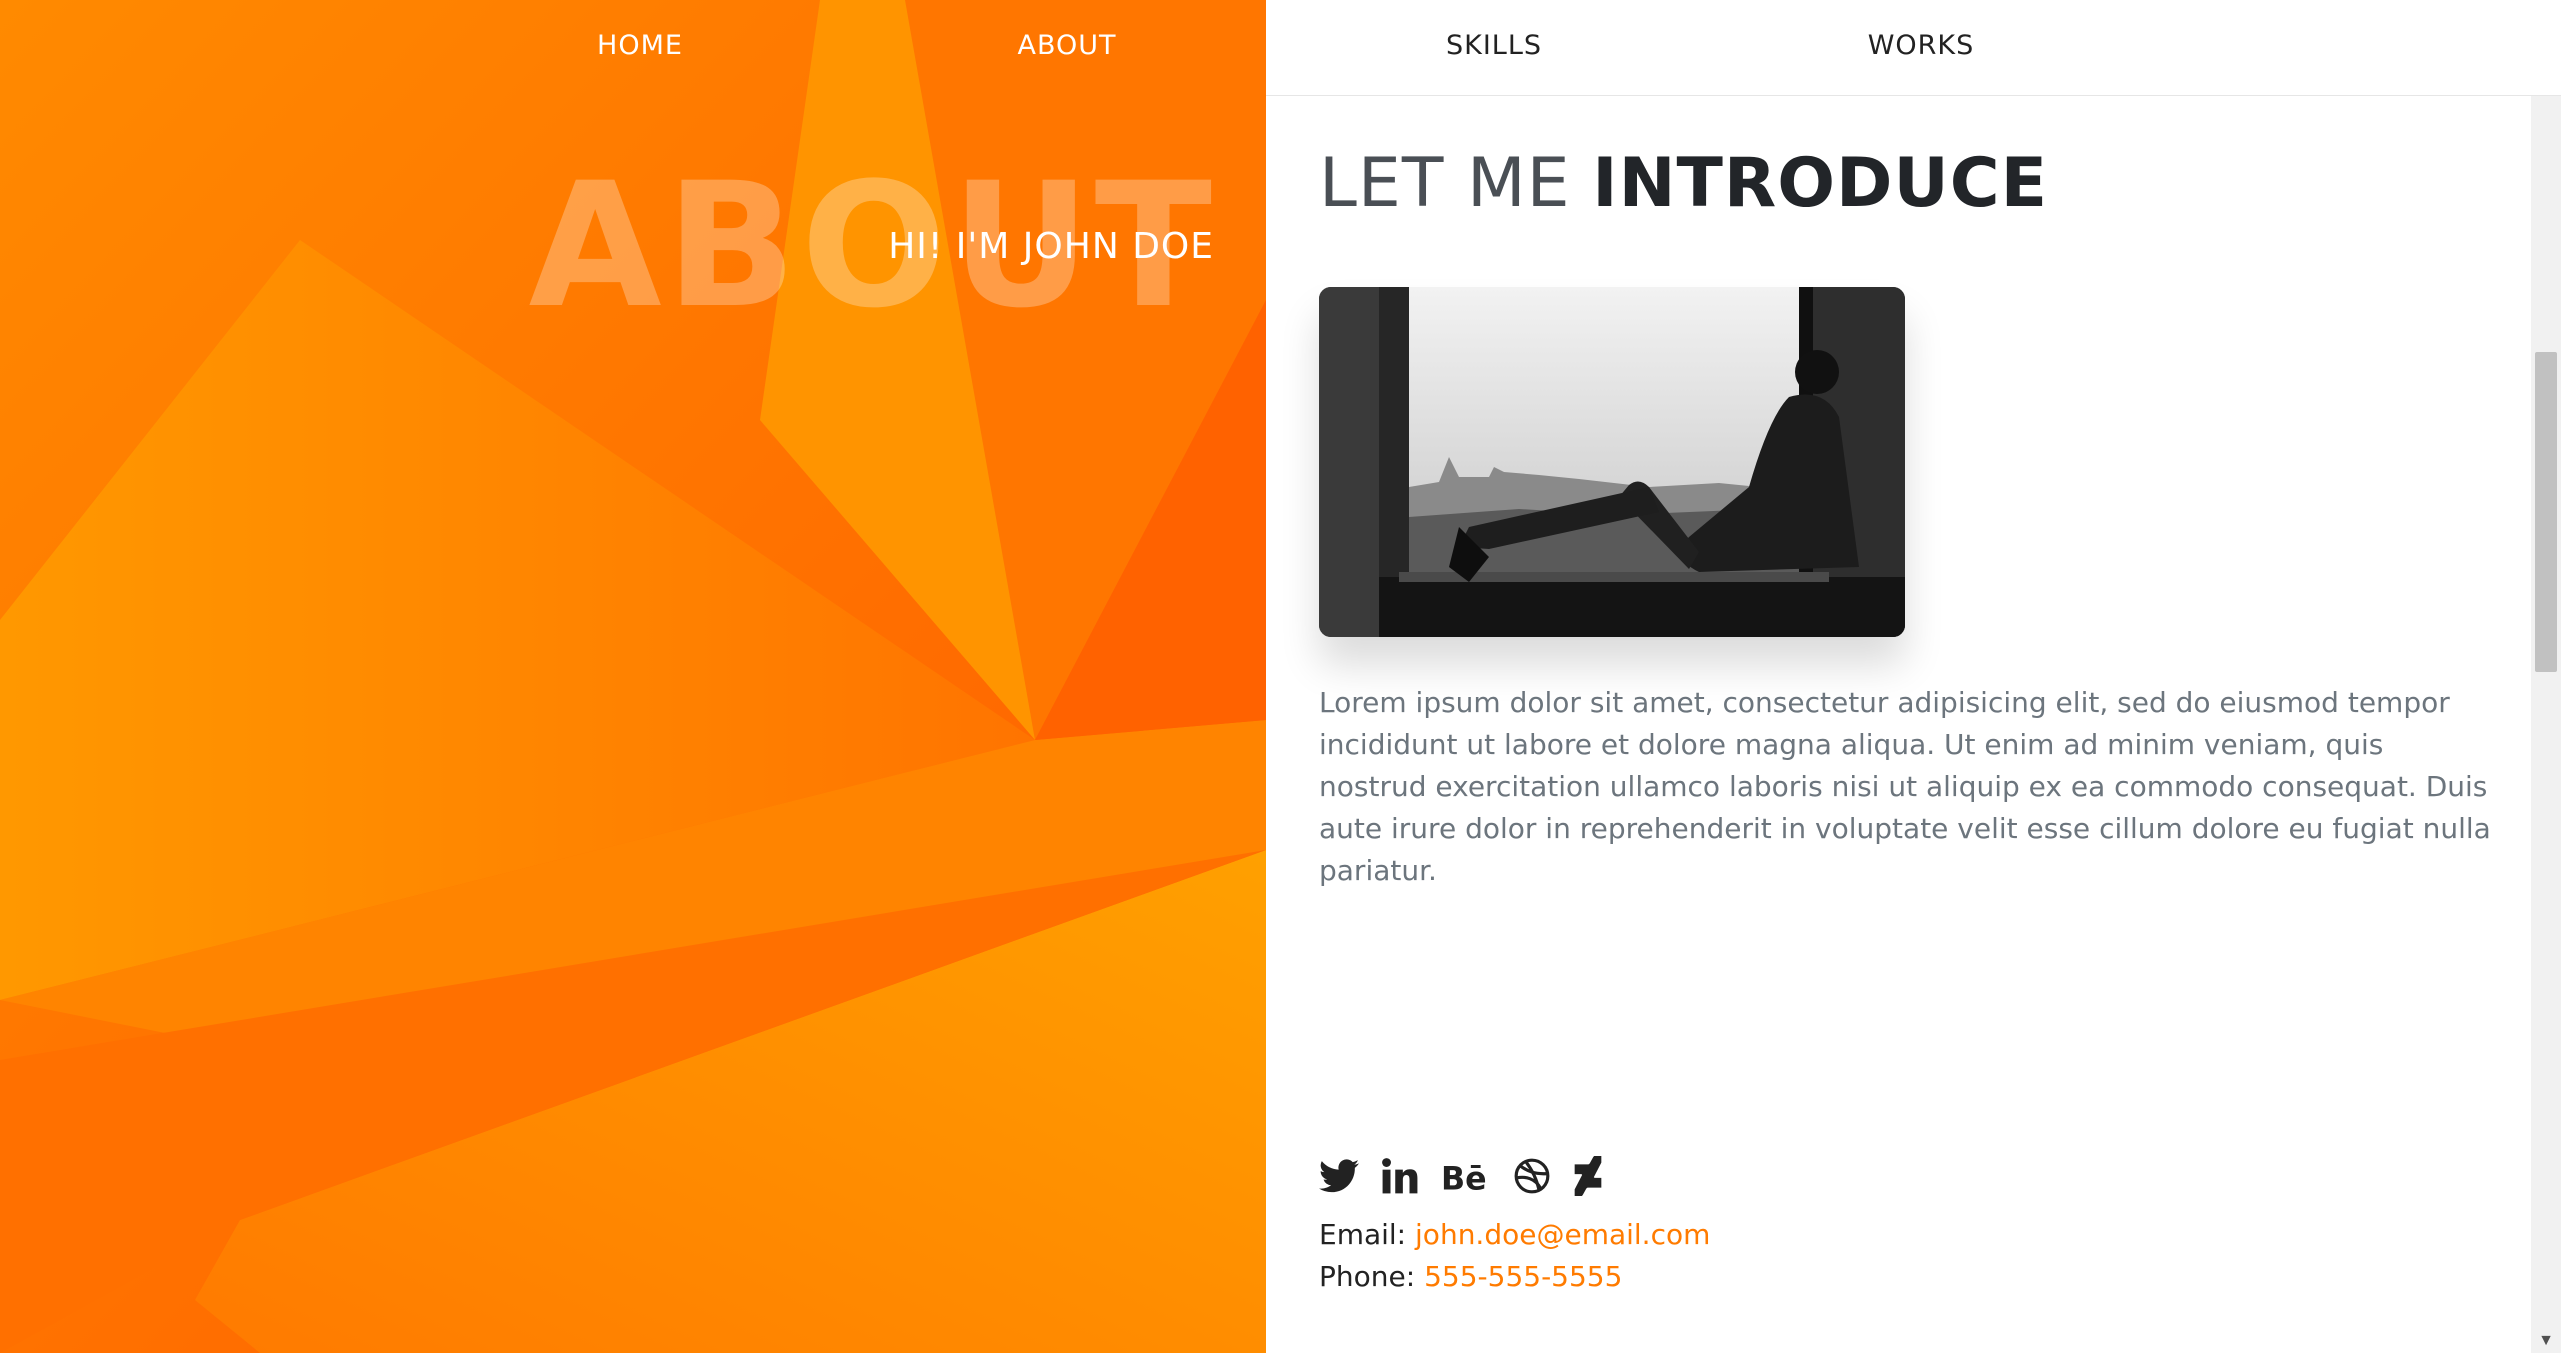 The height and width of the screenshot is (1353, 2561). I want to click on social-links: Bē, so click(1461, 1178).